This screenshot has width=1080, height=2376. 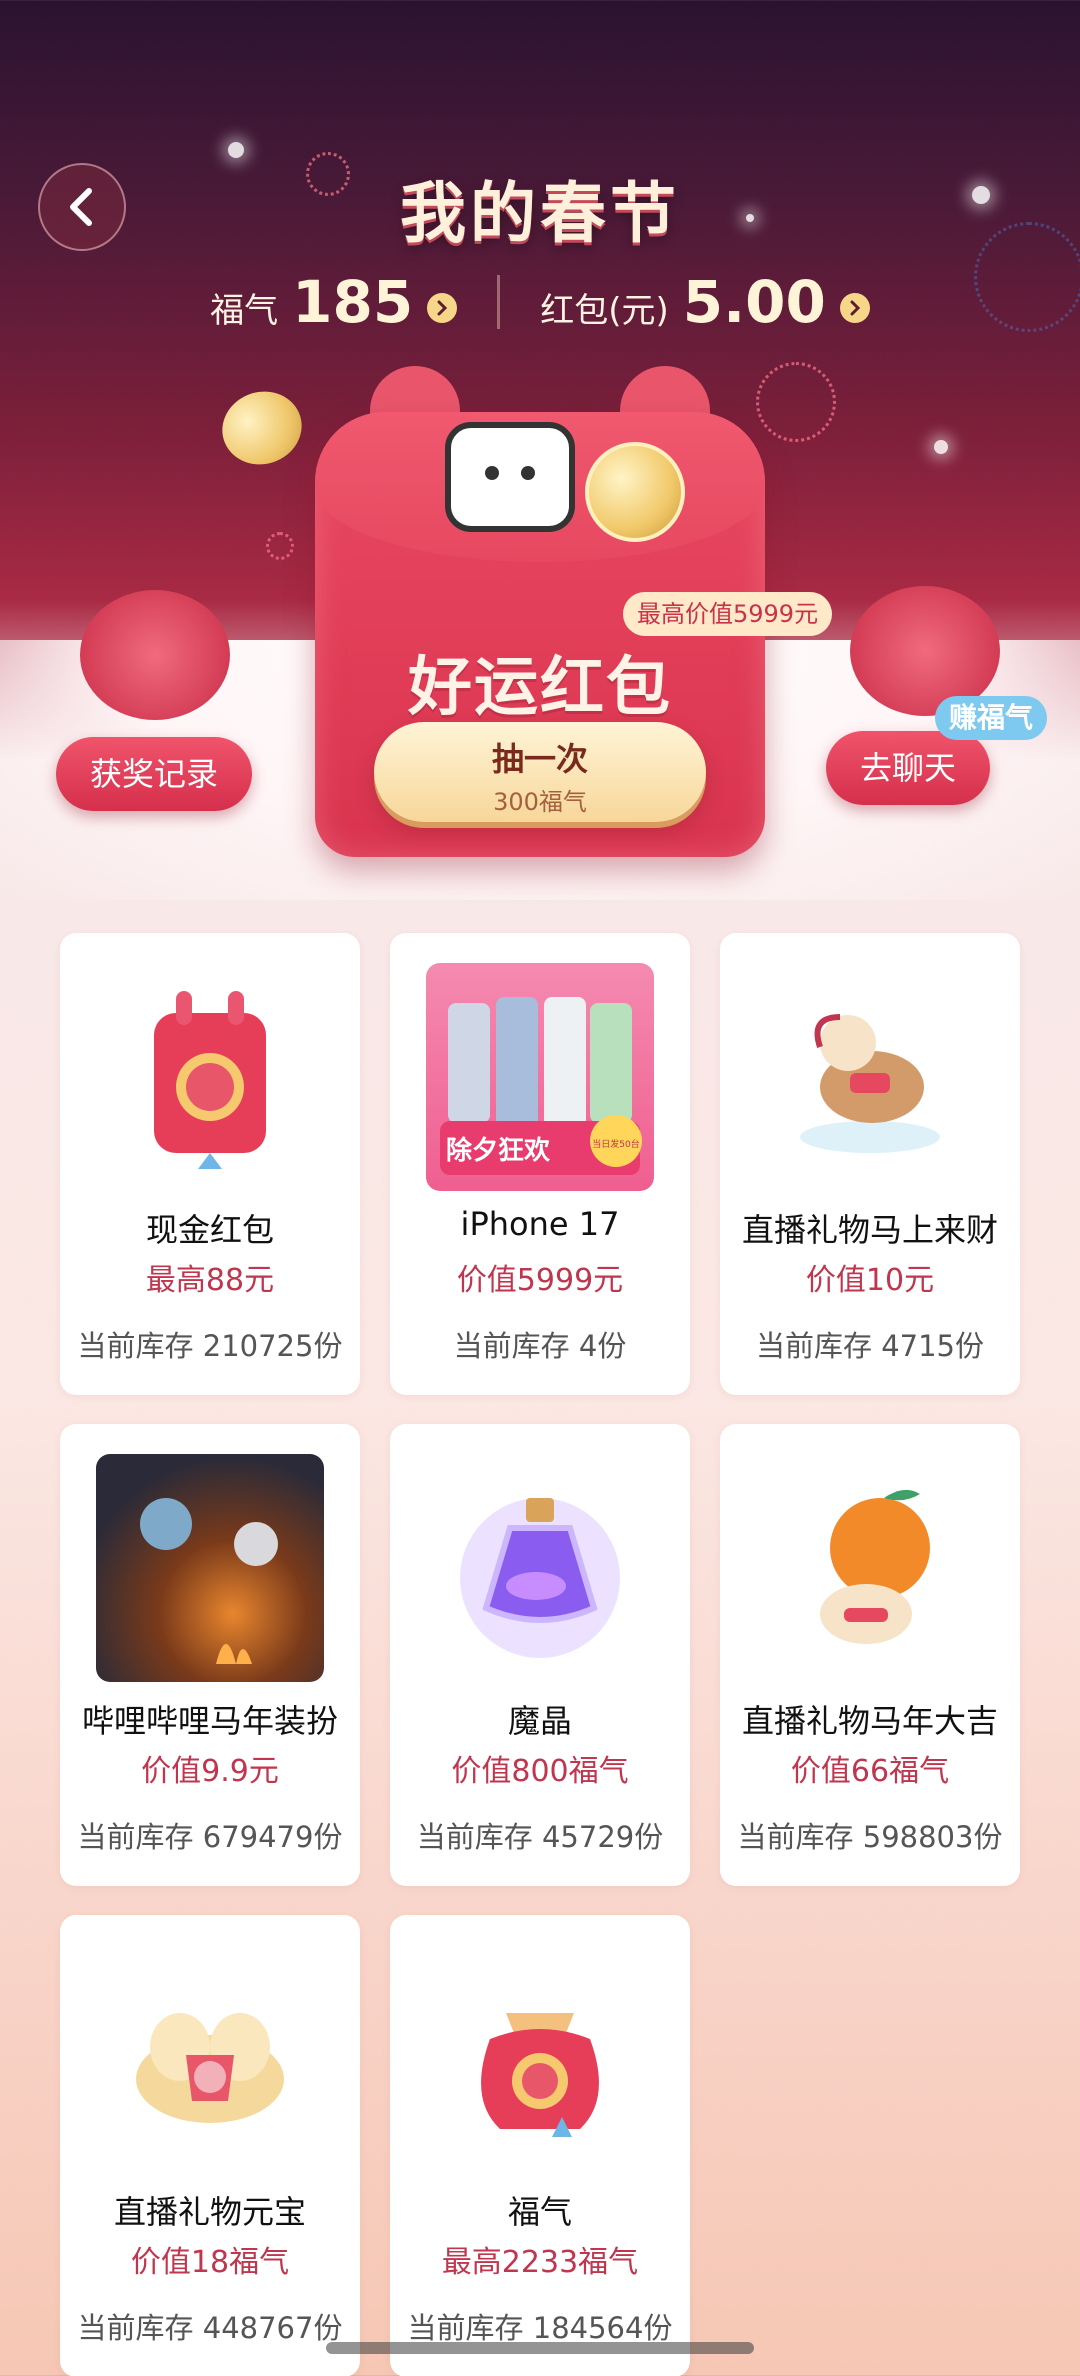 I want to click on prize-name: iPhone 17, so click(x=540, y=1224).